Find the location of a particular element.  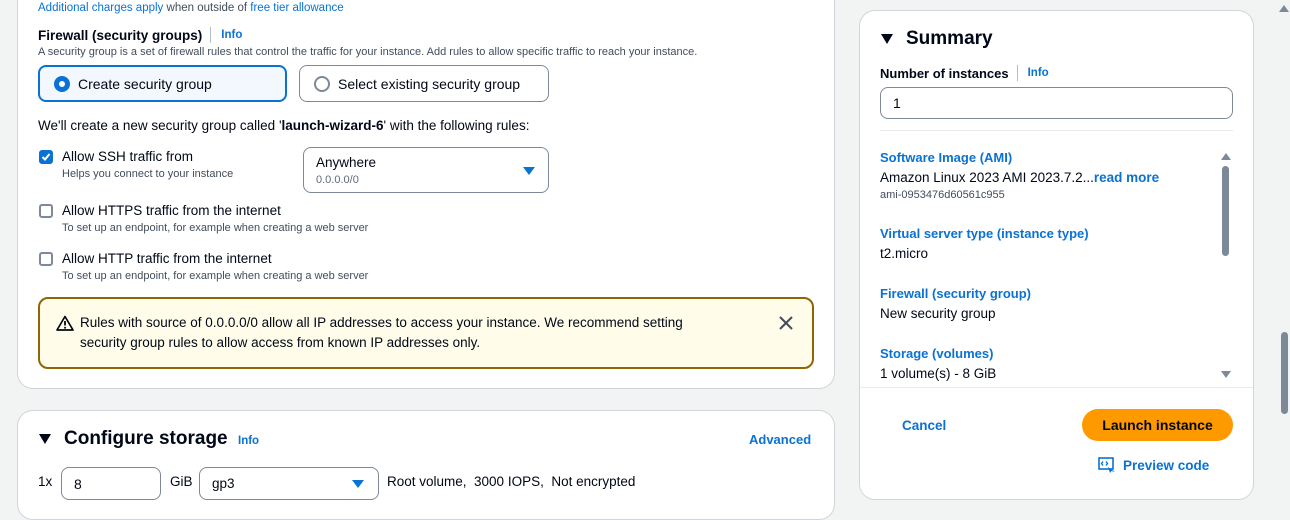

page-scroll-up-arrow-icon is located at coordinates (1284, 8).